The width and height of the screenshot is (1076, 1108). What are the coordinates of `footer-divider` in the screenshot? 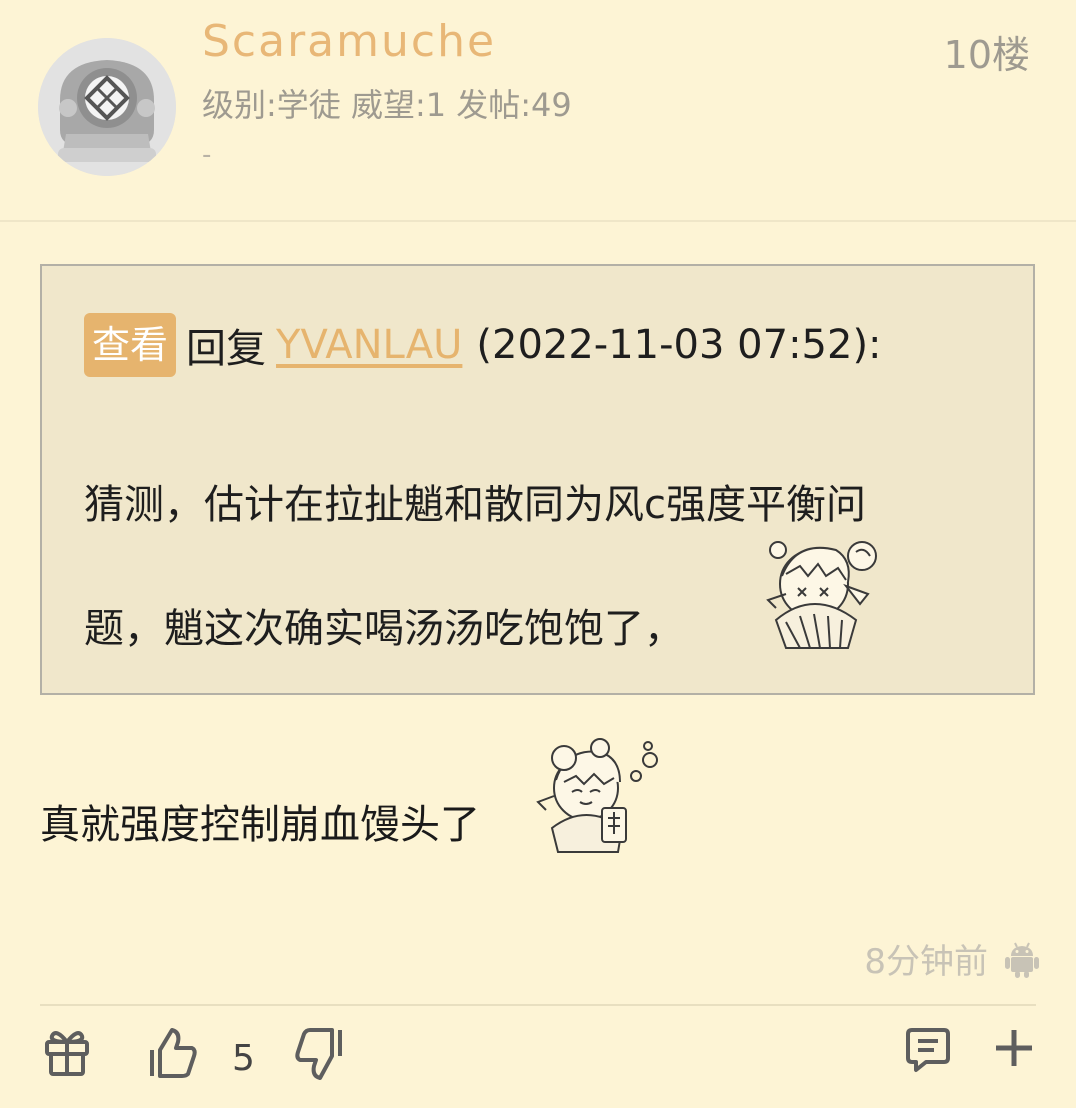 It's located at (538, 1005).